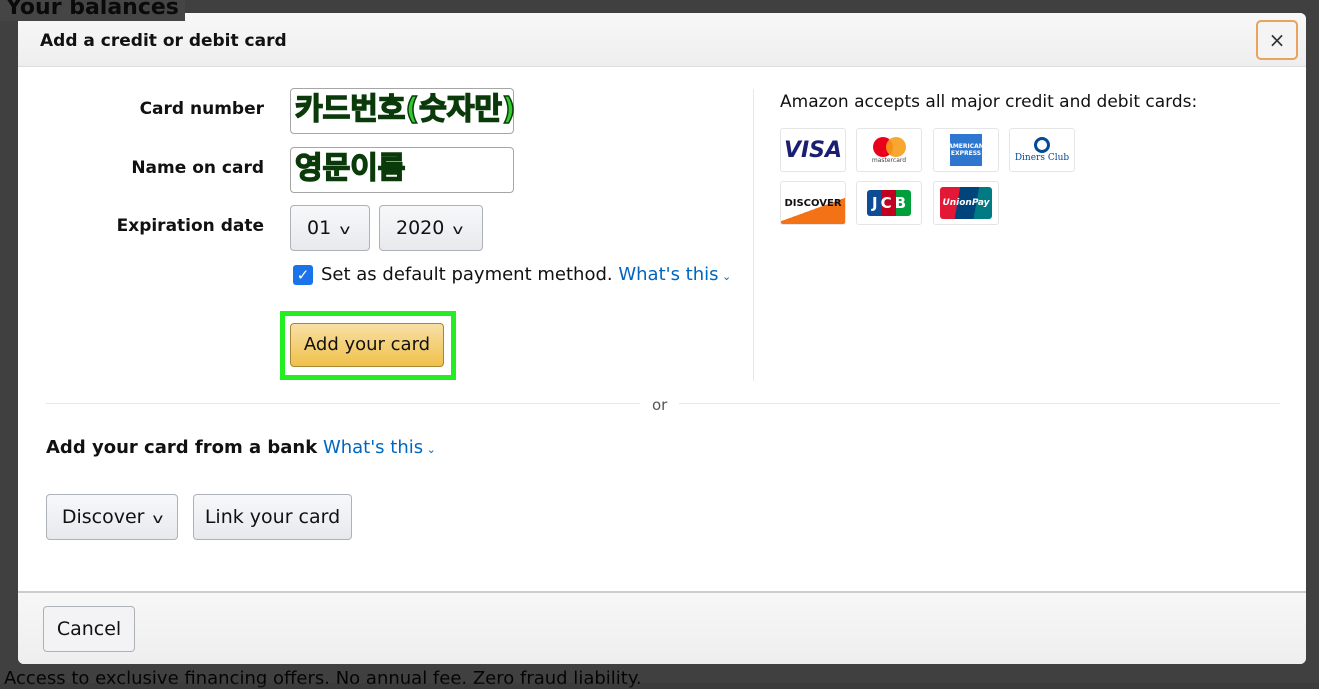 Image resolution: width=1319 pixels, height=689 pixels. I want to click on unionpay-logo-text: UnionPay, so click(966, 203).